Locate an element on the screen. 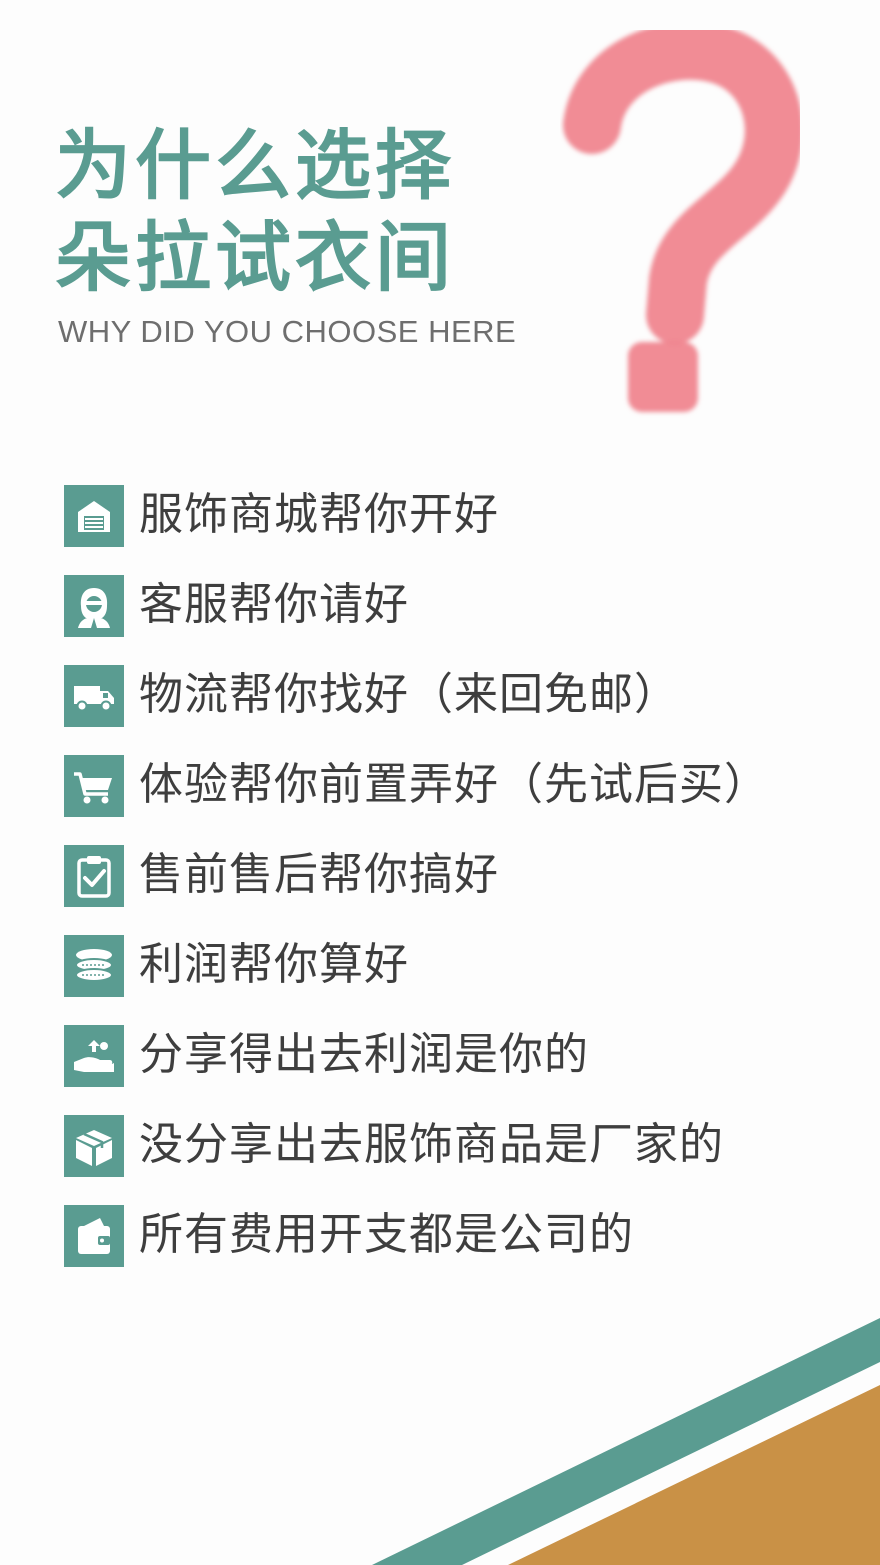  feature-text: 客服帮你请好 is located at coordinates (274, 604).